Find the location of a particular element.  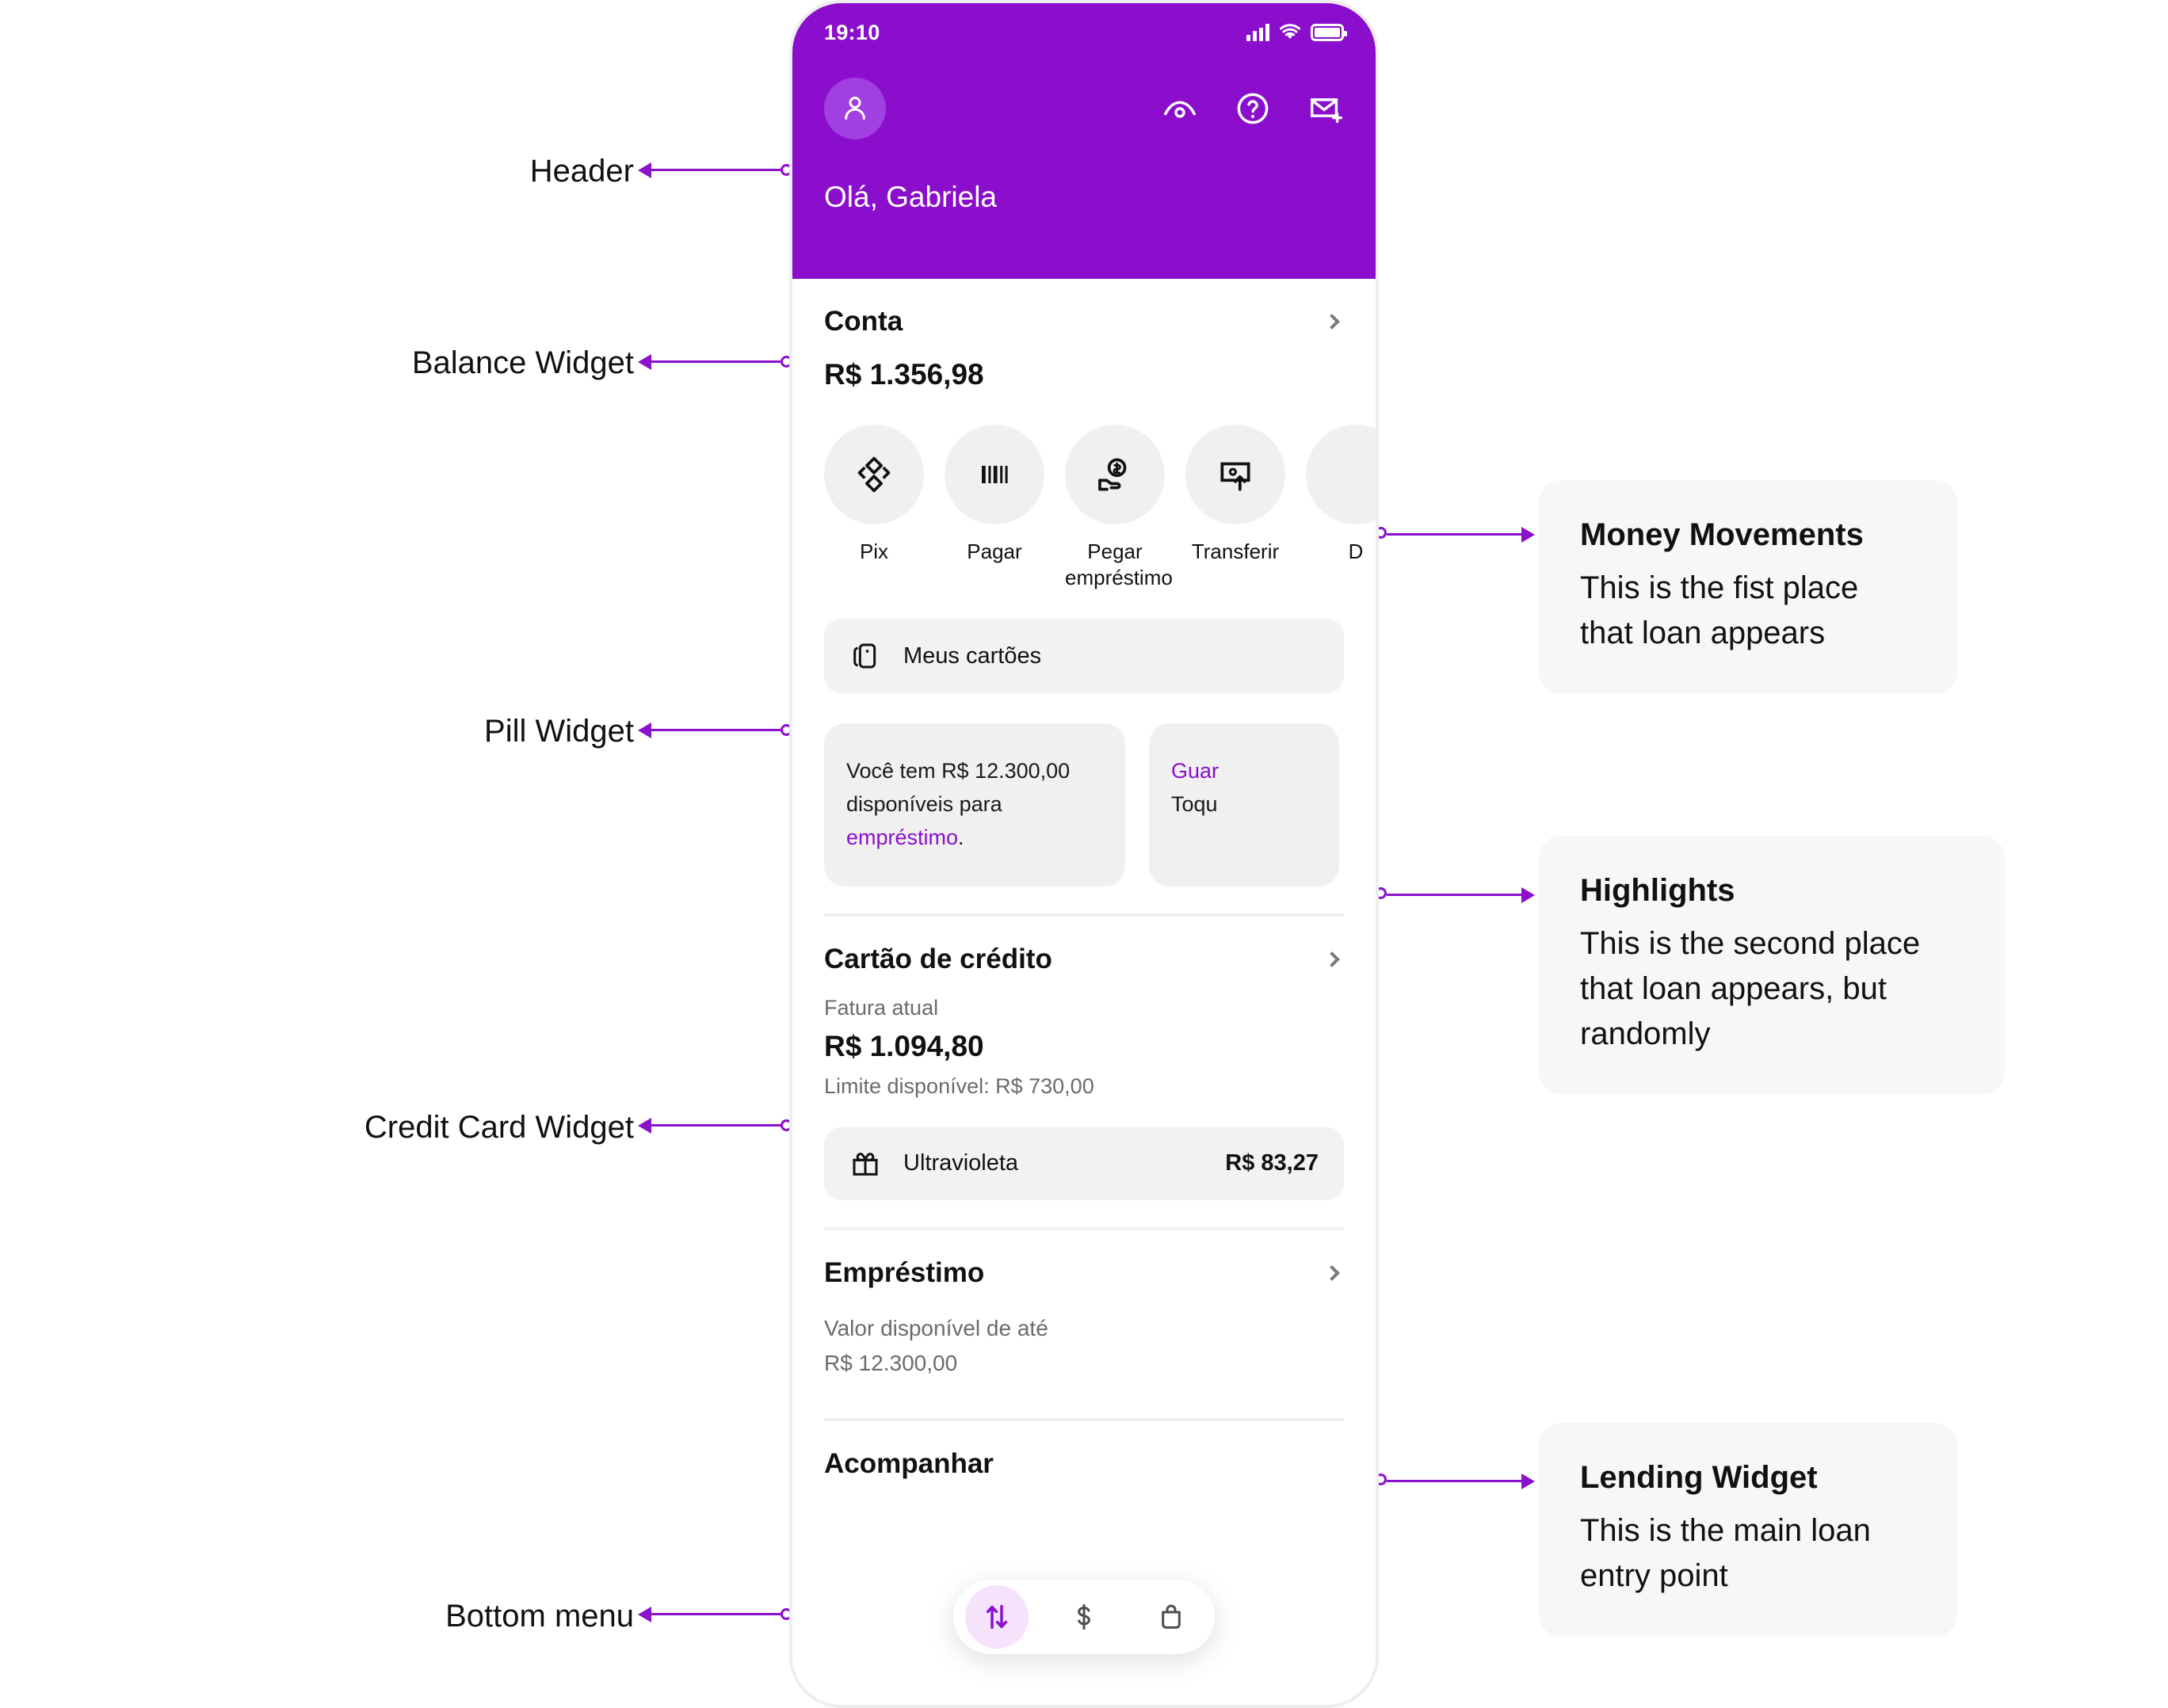

annotation-card-body: This is the main loan entry point is located at coordinates (1726, 1553).